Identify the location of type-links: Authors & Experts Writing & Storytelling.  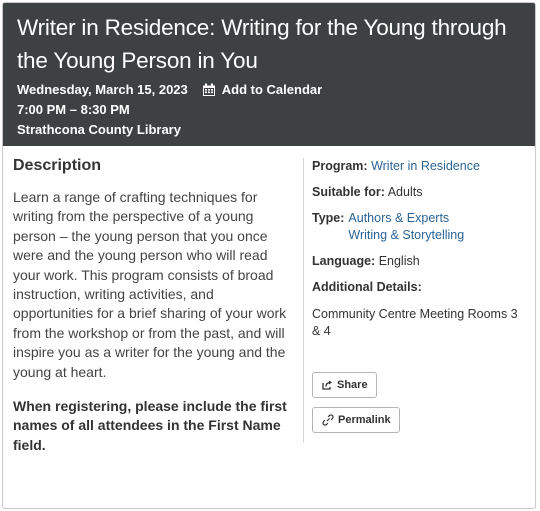
(406, 227).